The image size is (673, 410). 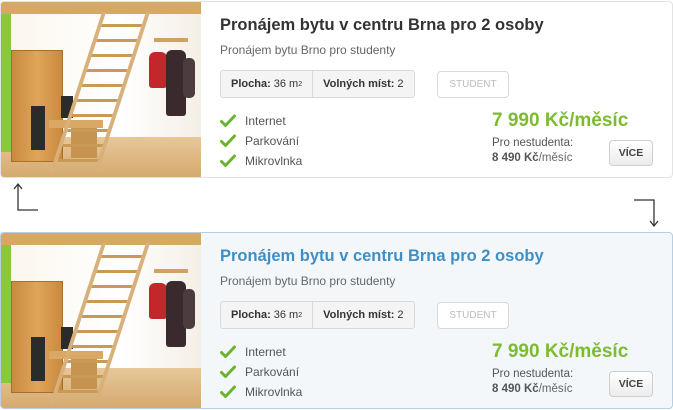 What do you see at coordinates (25, 196) in the screenshot?
I see `arrow-up-left-icon` at bounding box center [25, 196].